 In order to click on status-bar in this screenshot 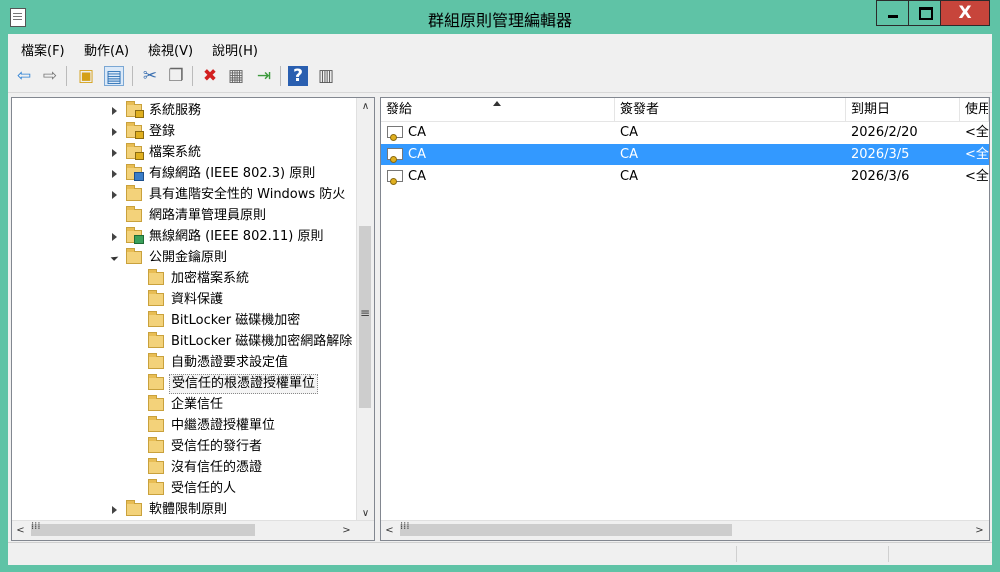, I will do `click(500, 553)`.